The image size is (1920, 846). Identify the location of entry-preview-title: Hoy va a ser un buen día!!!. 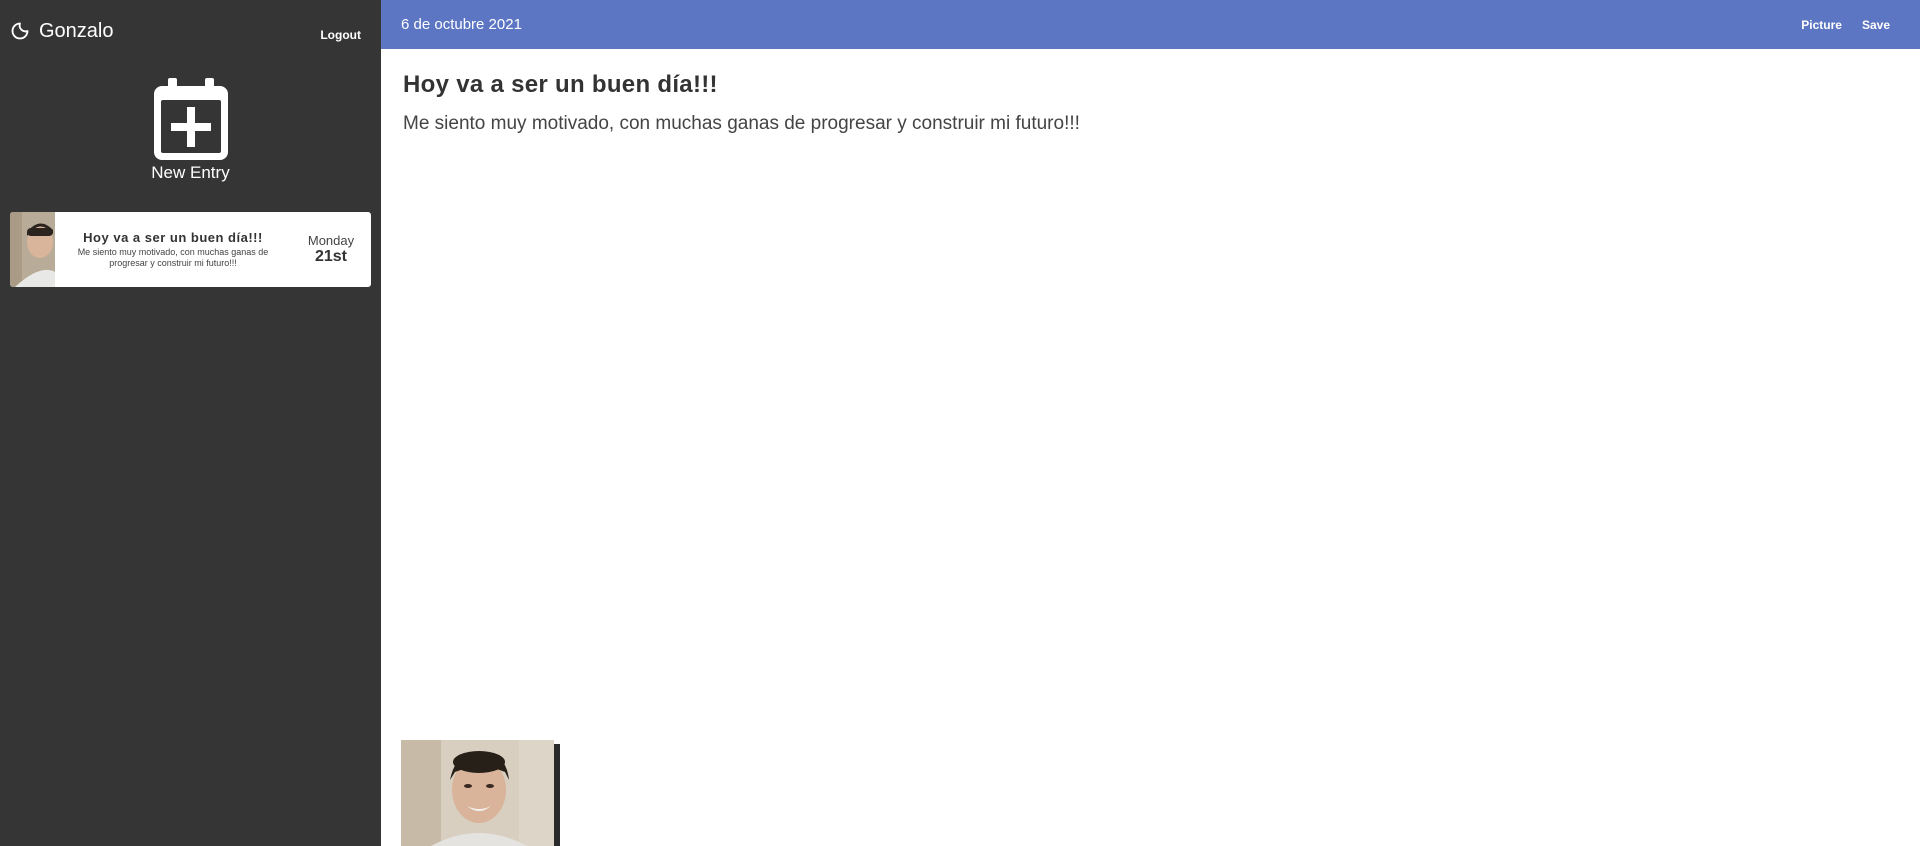
(173, 237).